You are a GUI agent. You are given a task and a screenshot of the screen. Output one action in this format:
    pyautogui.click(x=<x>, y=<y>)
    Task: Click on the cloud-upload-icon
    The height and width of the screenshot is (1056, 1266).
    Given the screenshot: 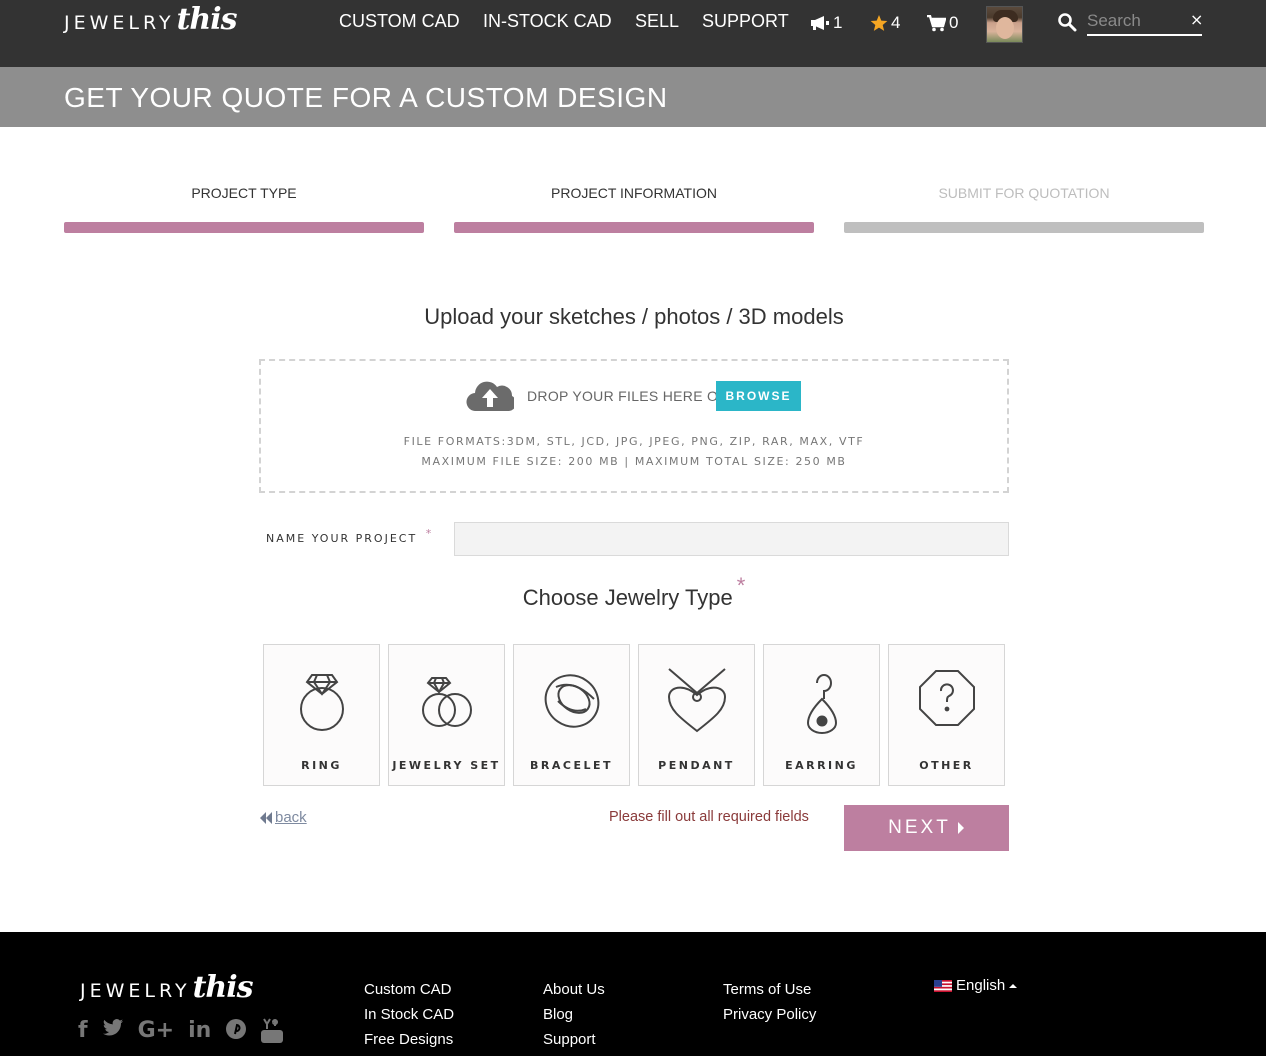 What is the action you would take?
    pyautogui.click(x=490, y=396)
    